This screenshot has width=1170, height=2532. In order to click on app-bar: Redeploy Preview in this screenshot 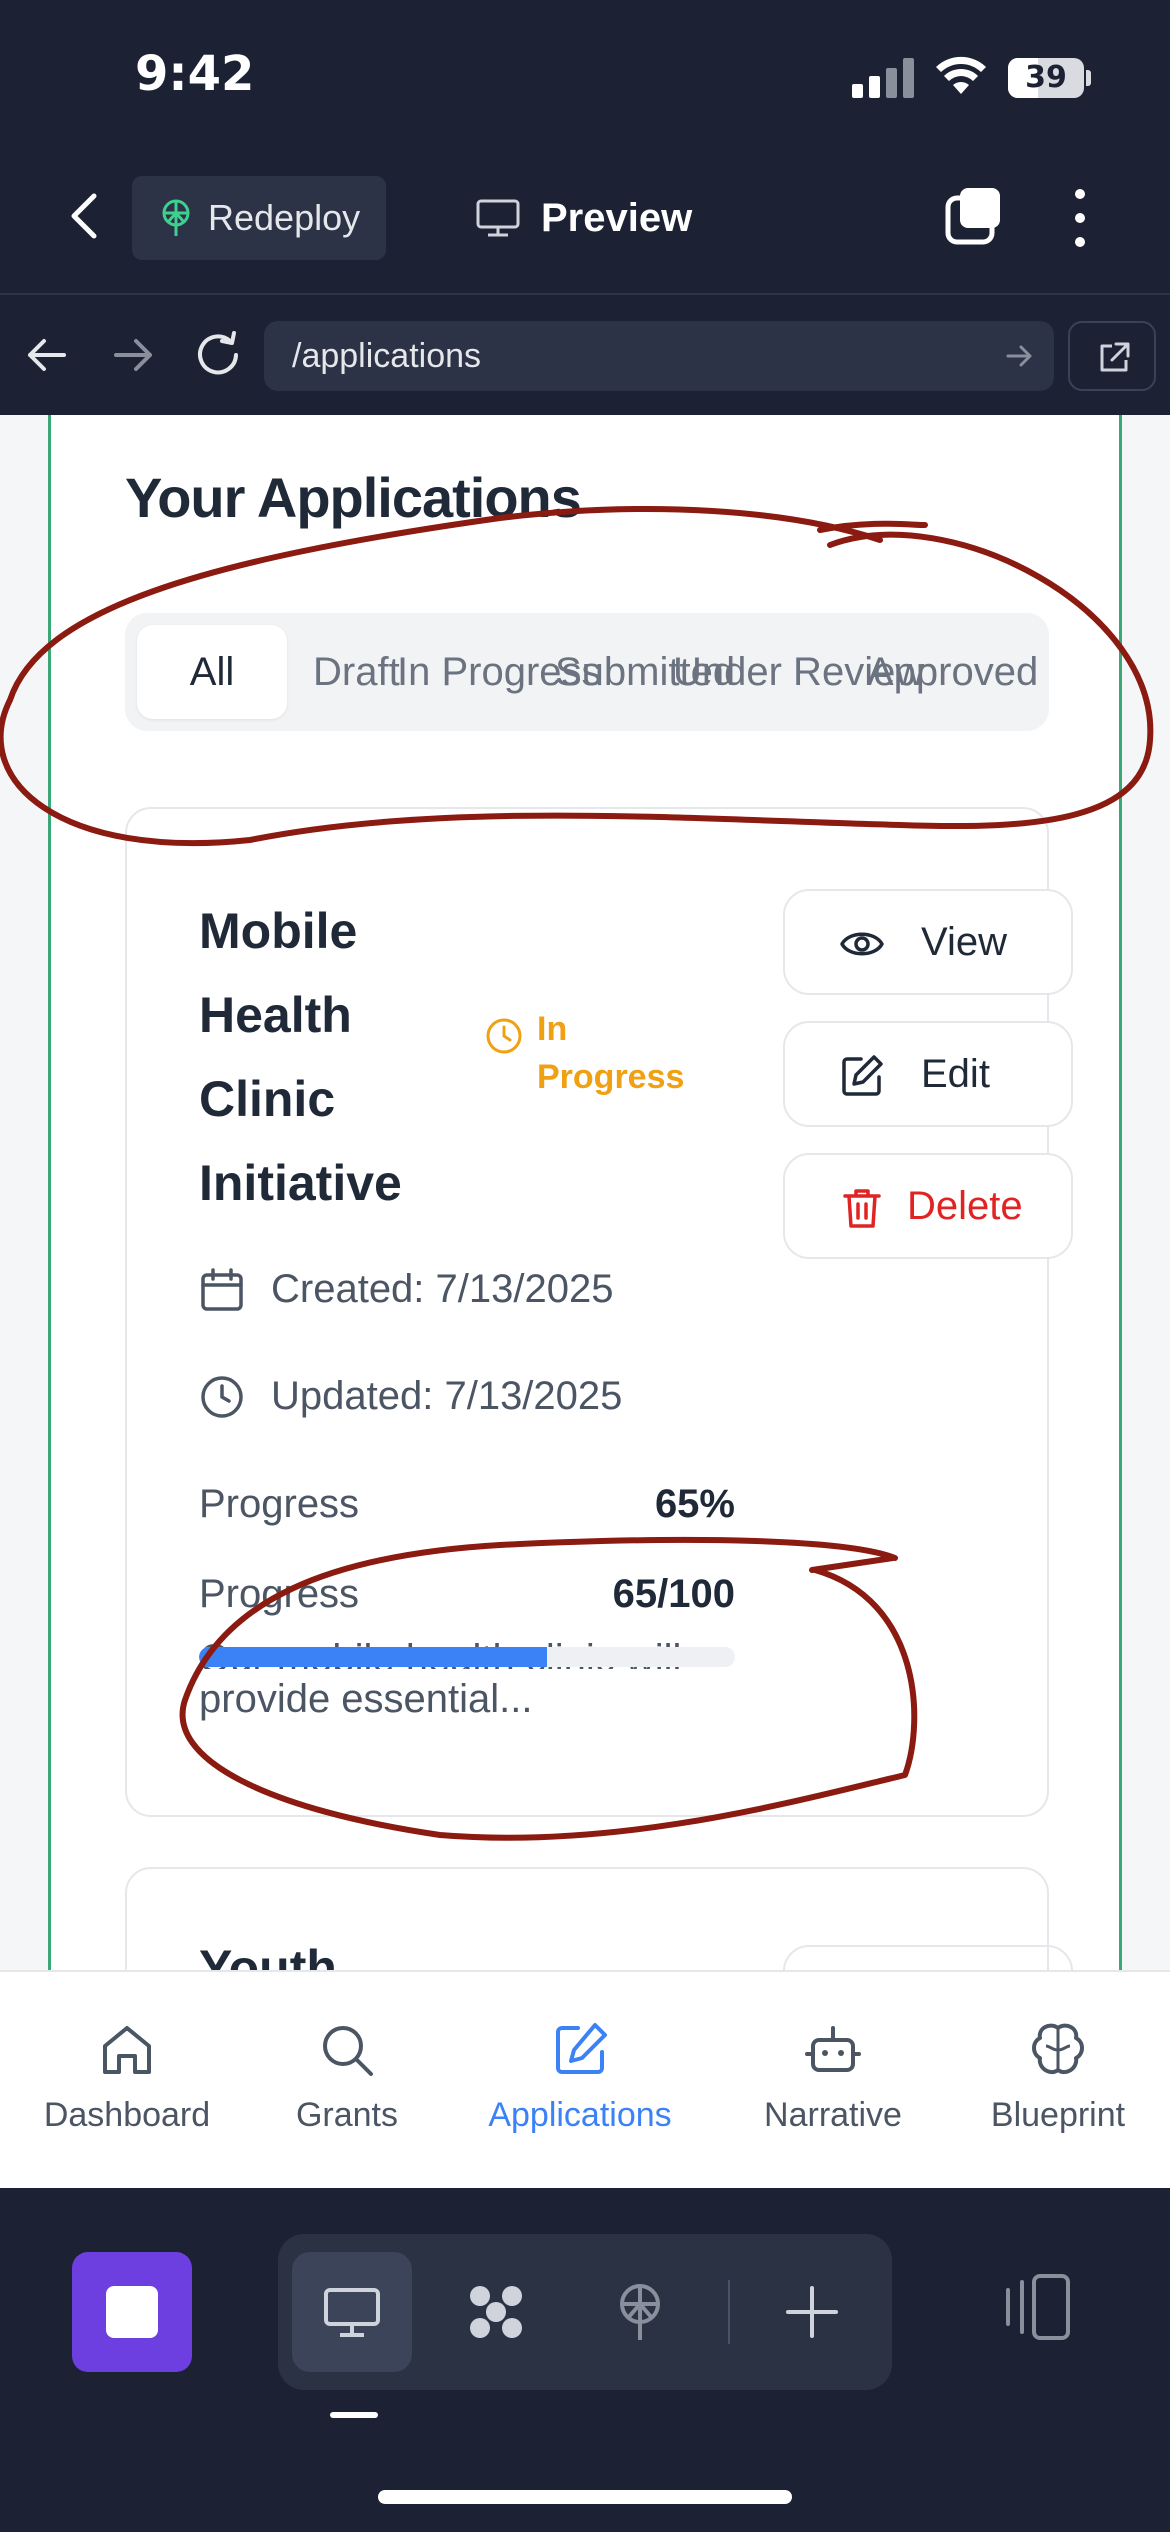, I will do `click(585, 222)`.